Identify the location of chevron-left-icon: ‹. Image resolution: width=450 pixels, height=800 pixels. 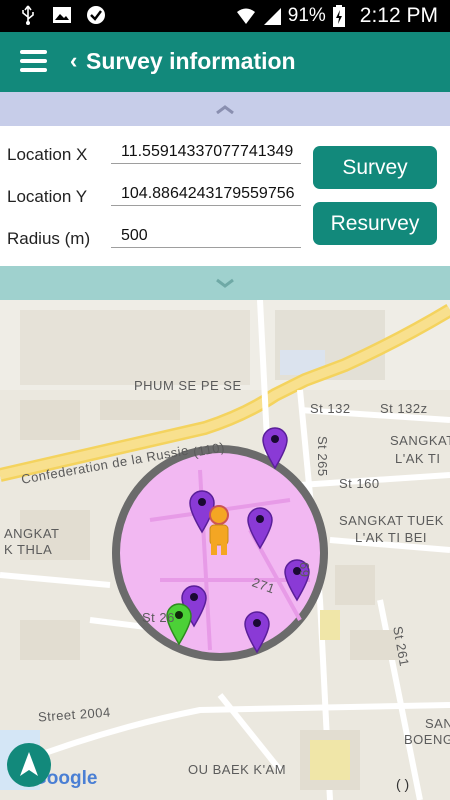
(73, 61).